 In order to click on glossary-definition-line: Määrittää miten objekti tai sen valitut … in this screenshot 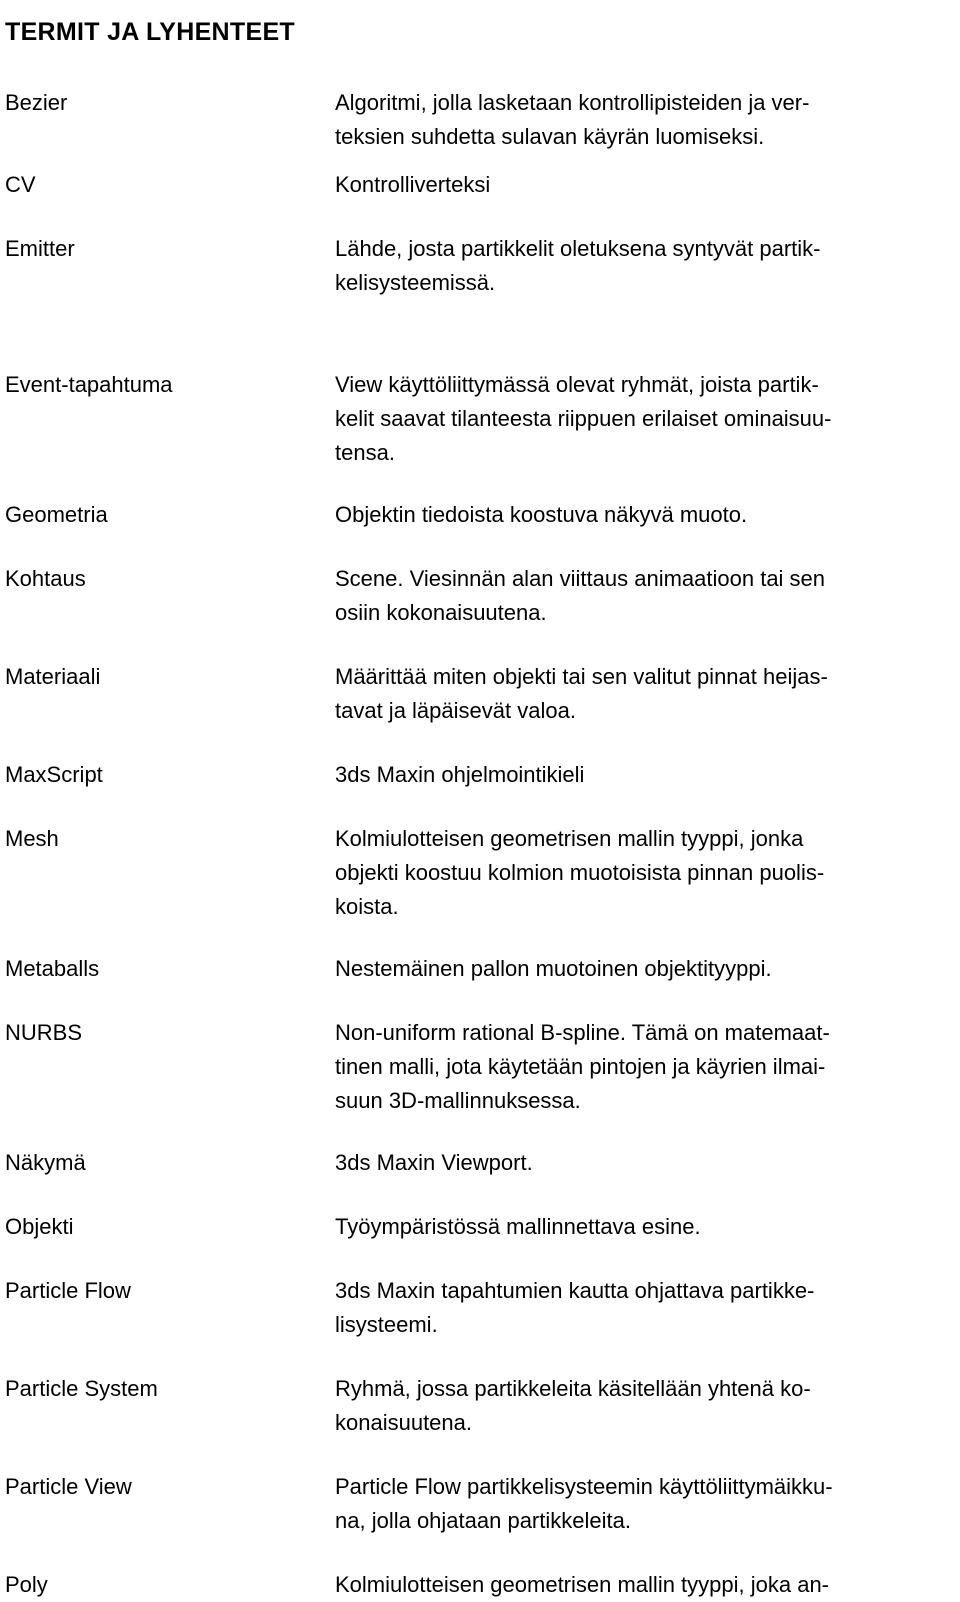, I will do `click(581, 676)`.